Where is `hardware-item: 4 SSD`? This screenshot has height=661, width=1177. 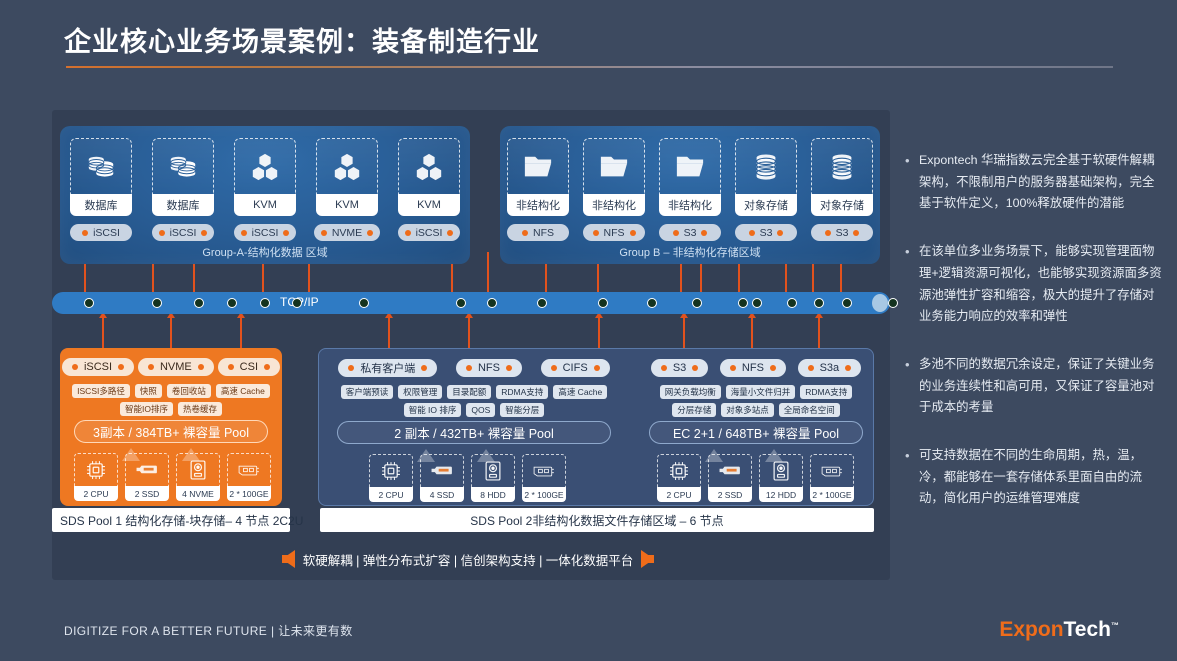 hardware-item: 4 SSD is located at coordinates (442, 478).